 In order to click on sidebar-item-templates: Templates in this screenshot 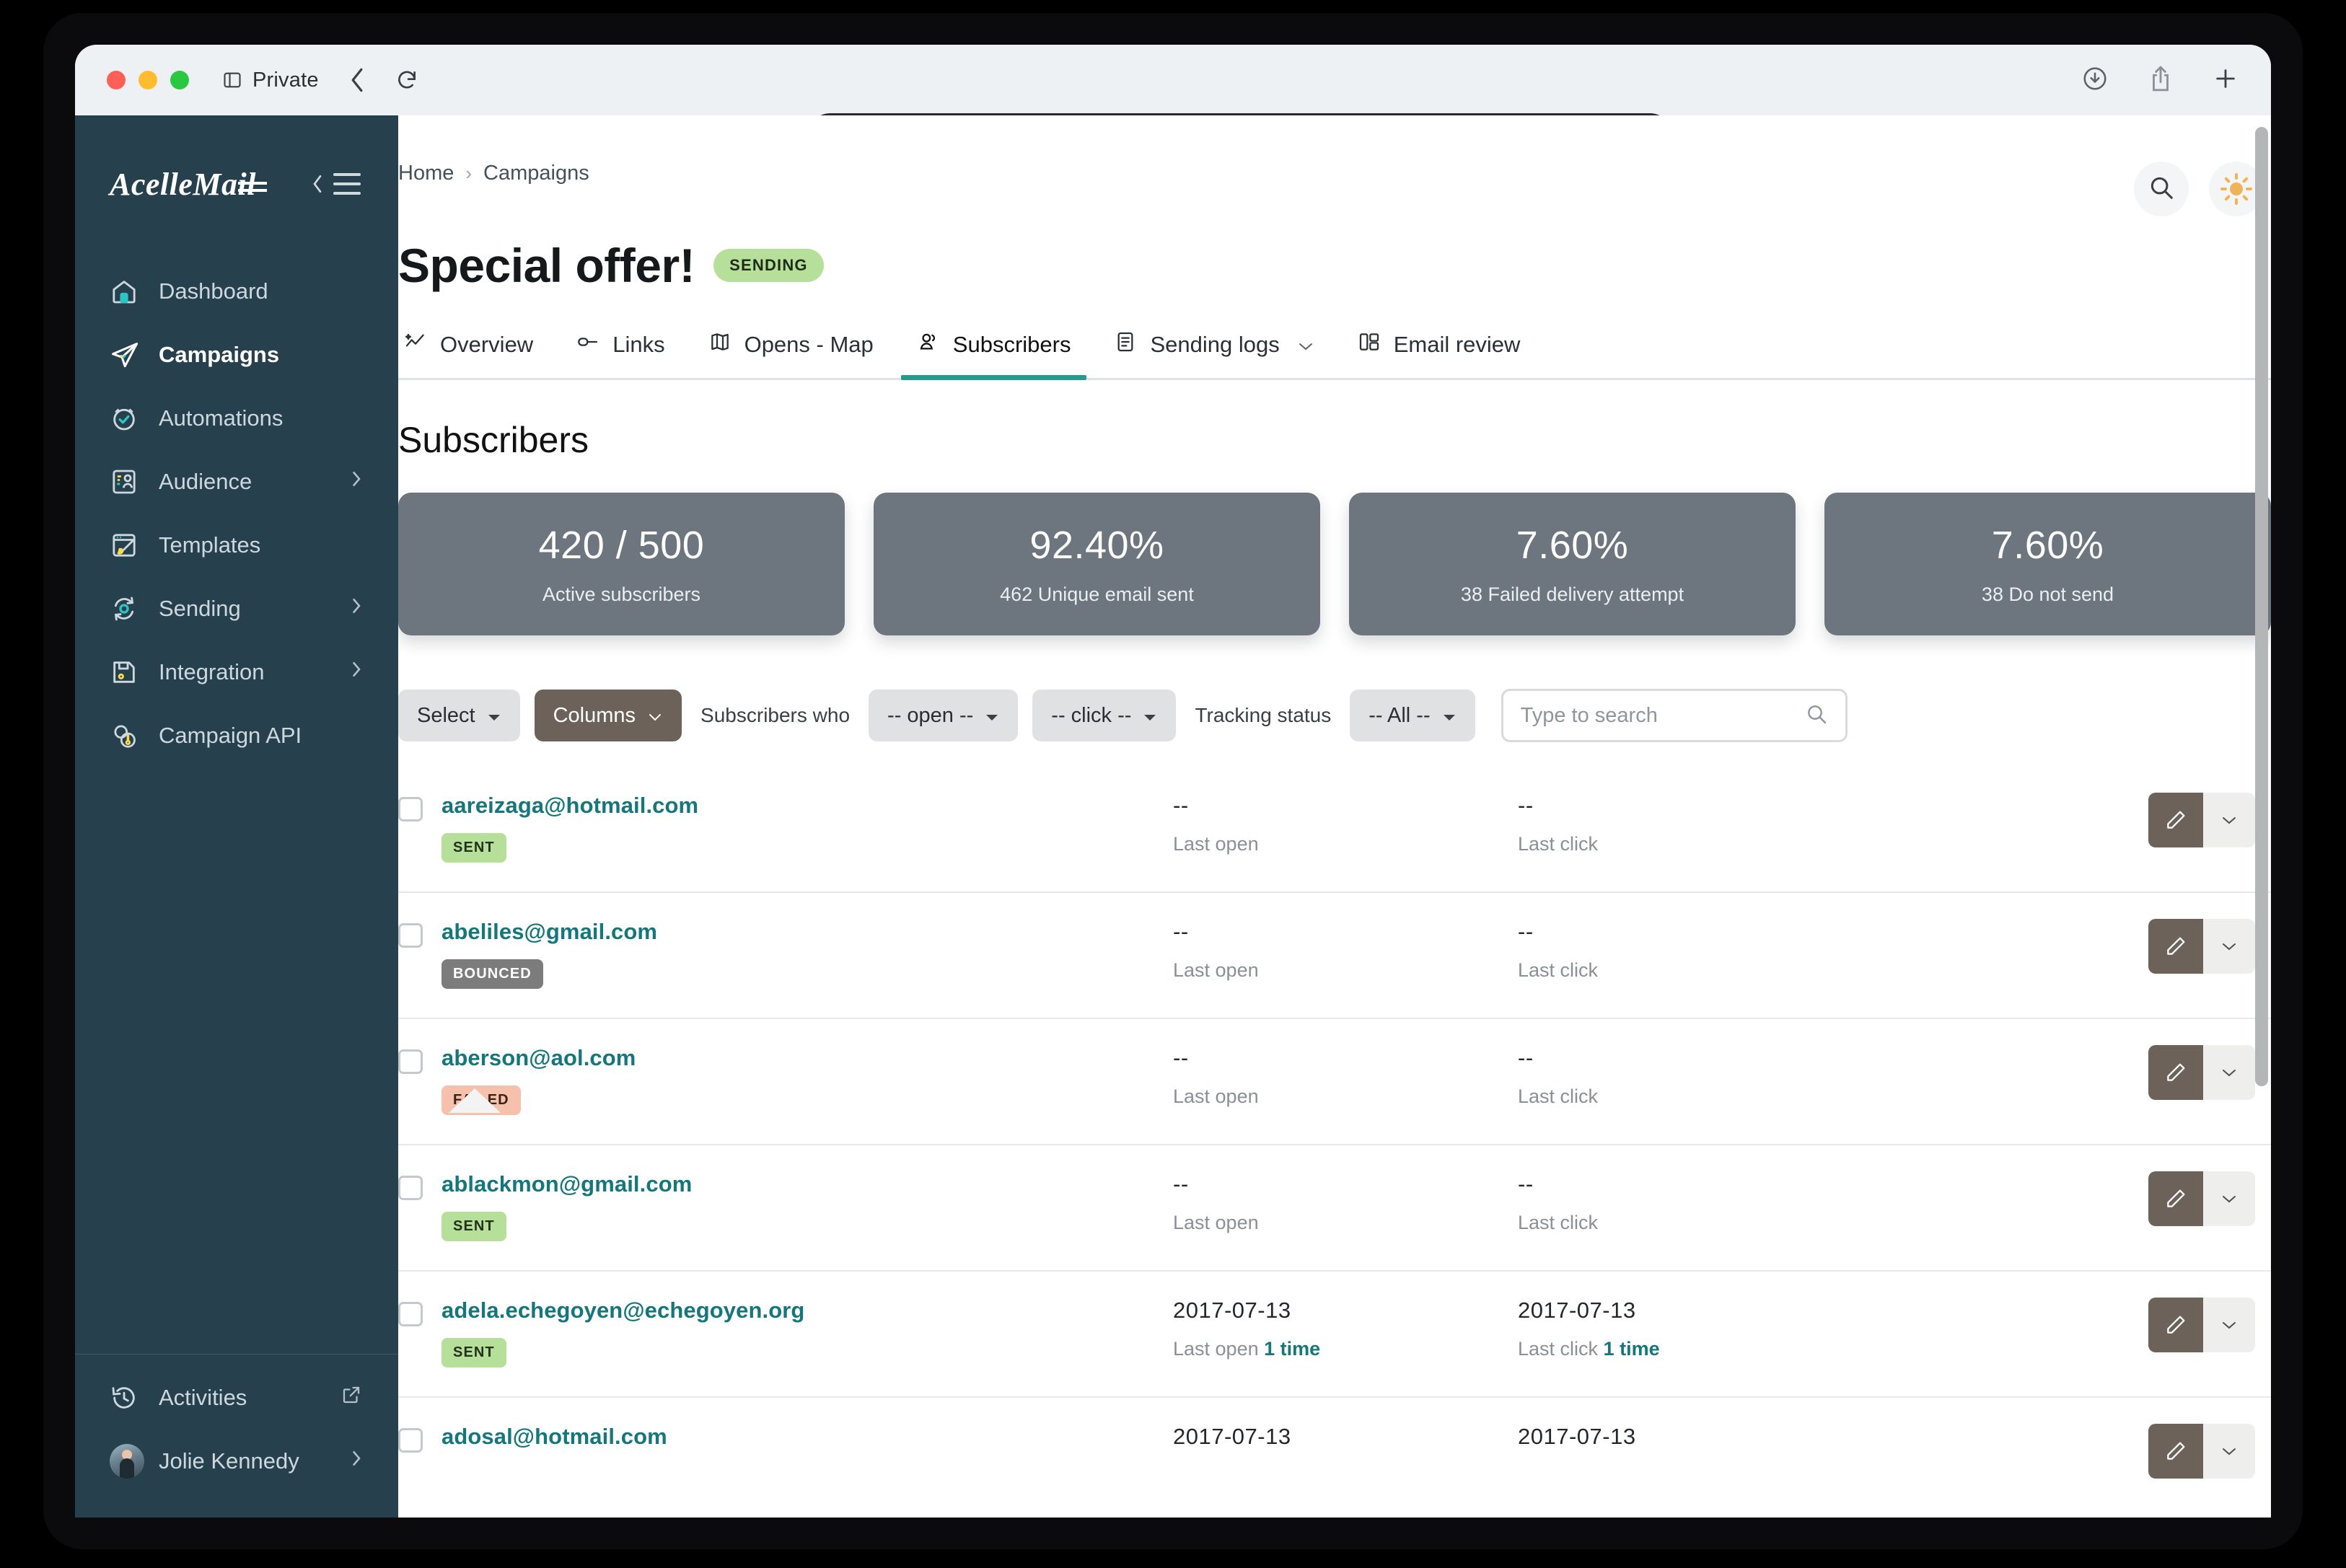, I will do `click(236, 545)`.